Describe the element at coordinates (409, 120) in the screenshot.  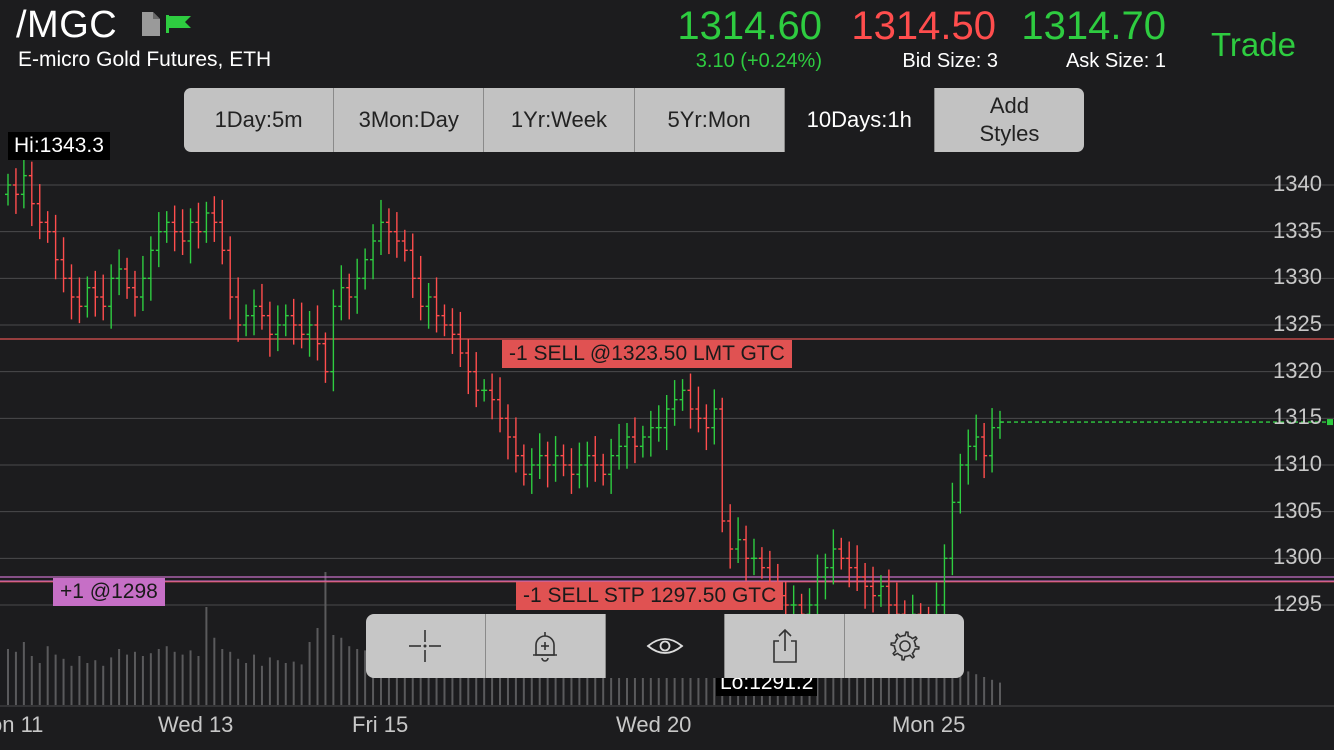
I see `range-3mon-day: 3Mon:Day` at that location.